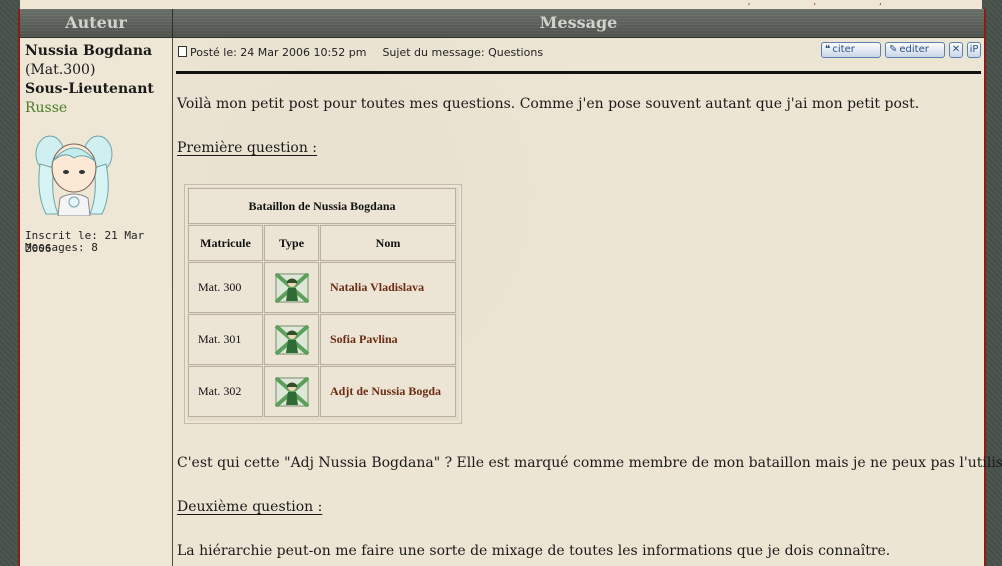 This screenshot has height=566, width=1002. Describe the element at coordinates (247, 148) in the screenshot. I see `question-1-heading: Première question :` at that location.